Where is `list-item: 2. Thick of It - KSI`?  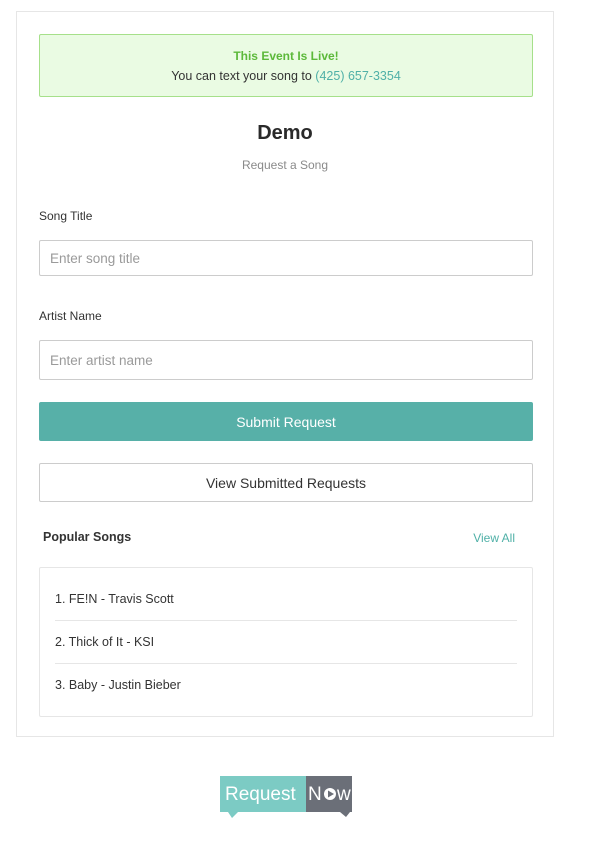 list-item: 2. Thick of It - KSI is located at coordinates (286, 642).